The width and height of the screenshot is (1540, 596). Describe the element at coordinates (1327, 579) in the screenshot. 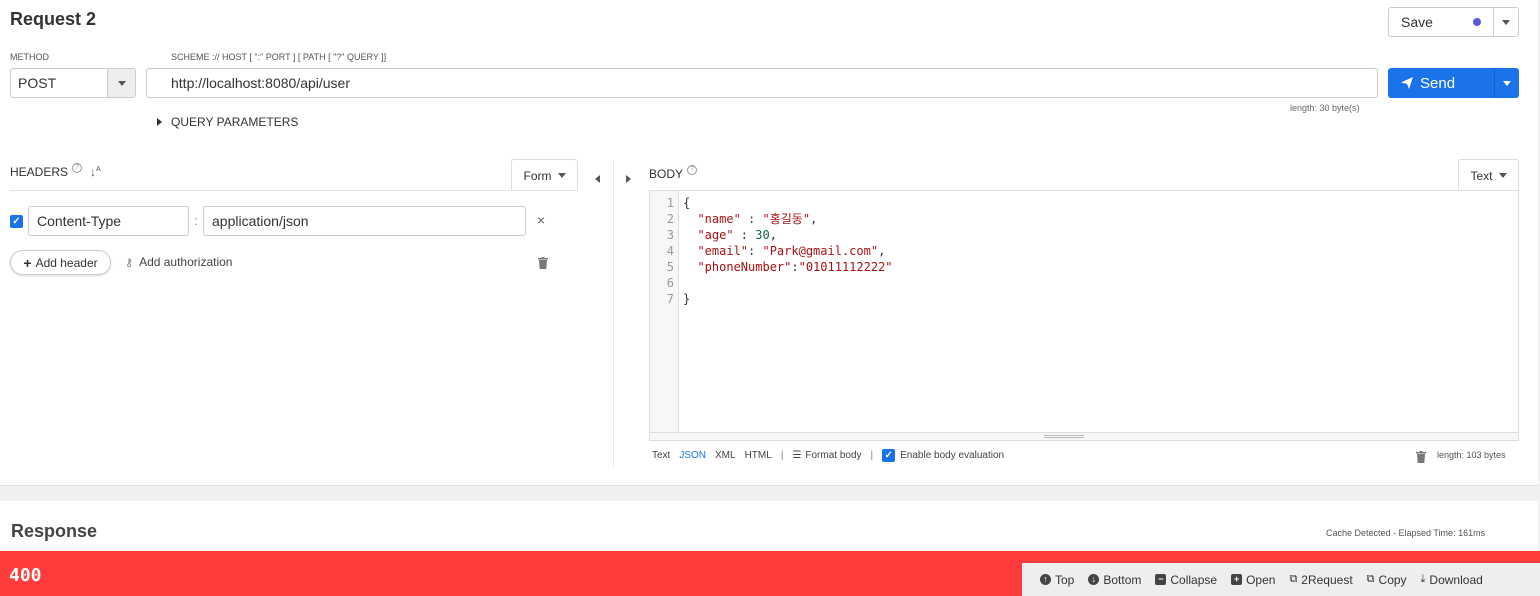

I see `to-request-label: 2Request` at that location.